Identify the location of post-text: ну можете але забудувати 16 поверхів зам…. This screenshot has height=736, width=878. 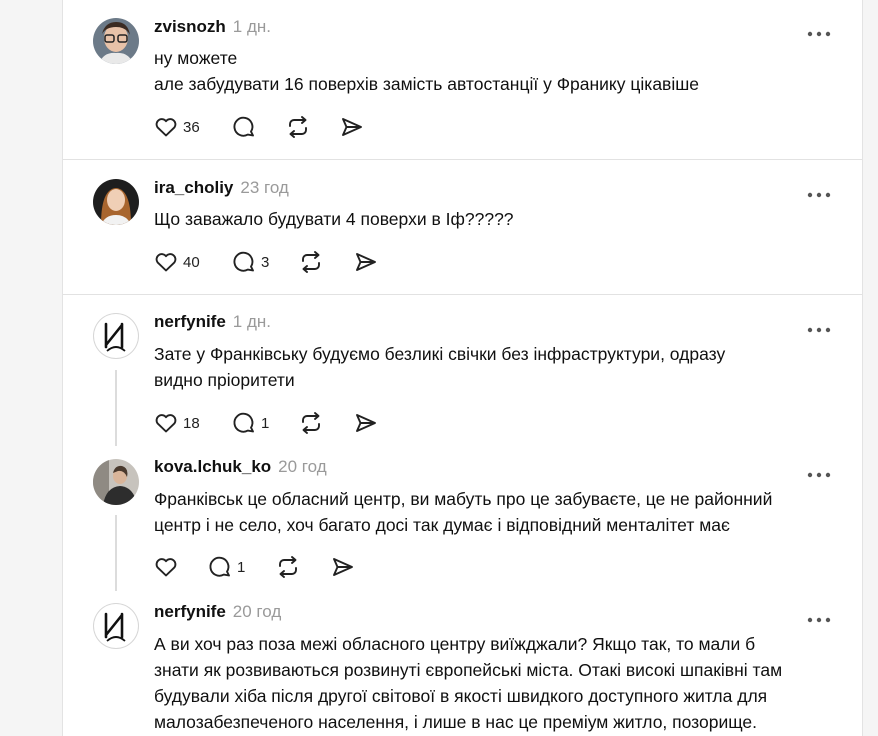
(499, 71).